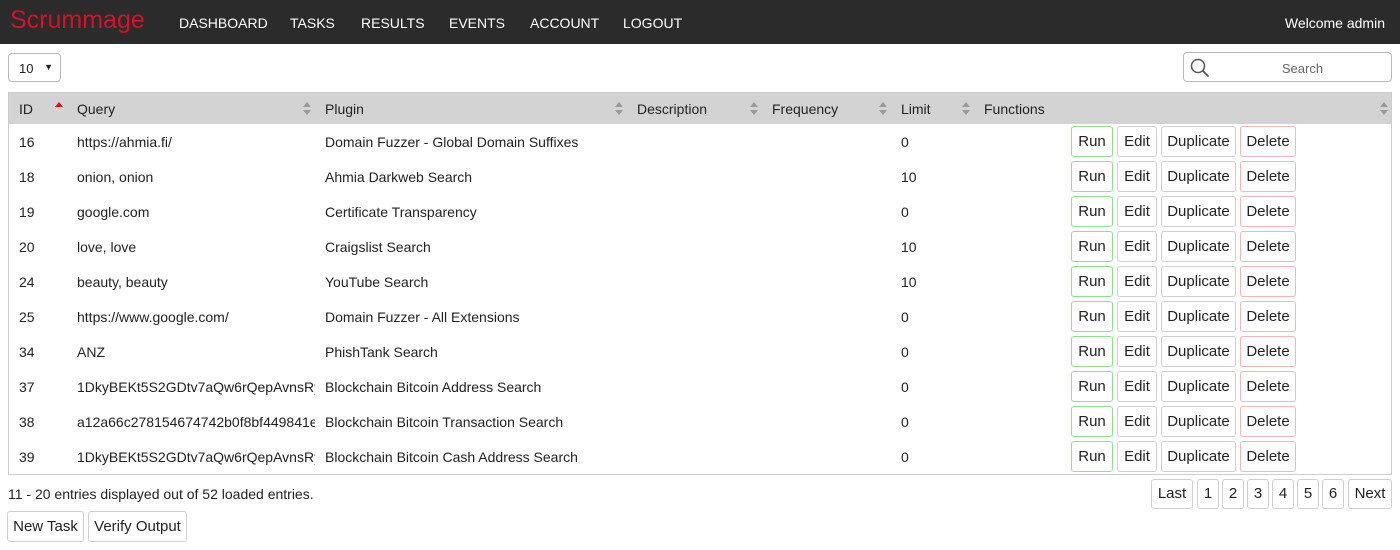 The width and height of the screenshot is (1400, 550). Describe the element at coordinates (1233, 494) in the screenshot. I see `pagination-page-2: 2` at that location.